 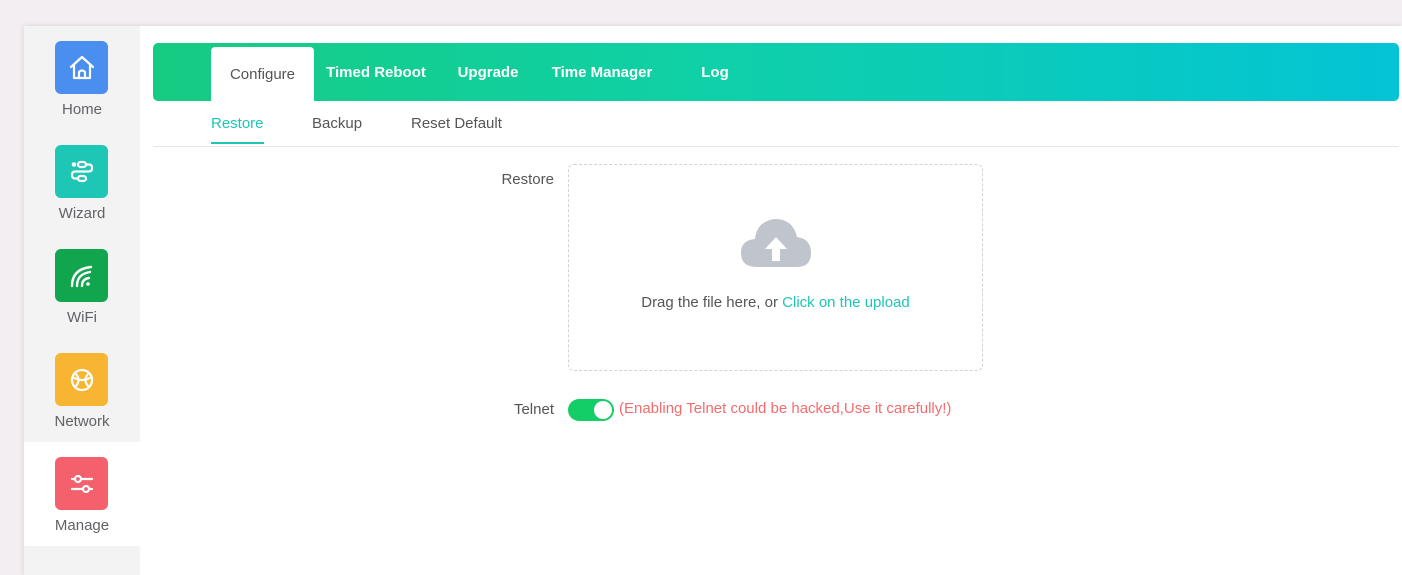 What do you see at coordinates (846, 302) in the screenshot?
I see `upload-link: Click on the upload` at bounding box center [846, 302].